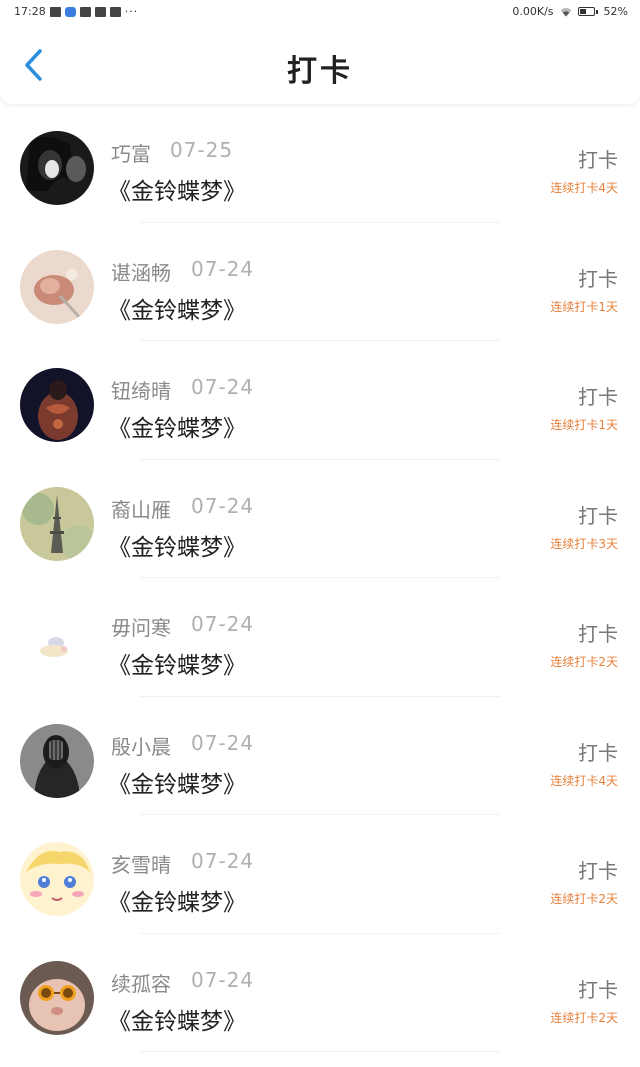  Describe the element at coordinates (320, 756) in the screenshot. I see `list-item: 殷小晨 07-24 《金铃蝶梦》 打卡 连续打卡4天` at that location.